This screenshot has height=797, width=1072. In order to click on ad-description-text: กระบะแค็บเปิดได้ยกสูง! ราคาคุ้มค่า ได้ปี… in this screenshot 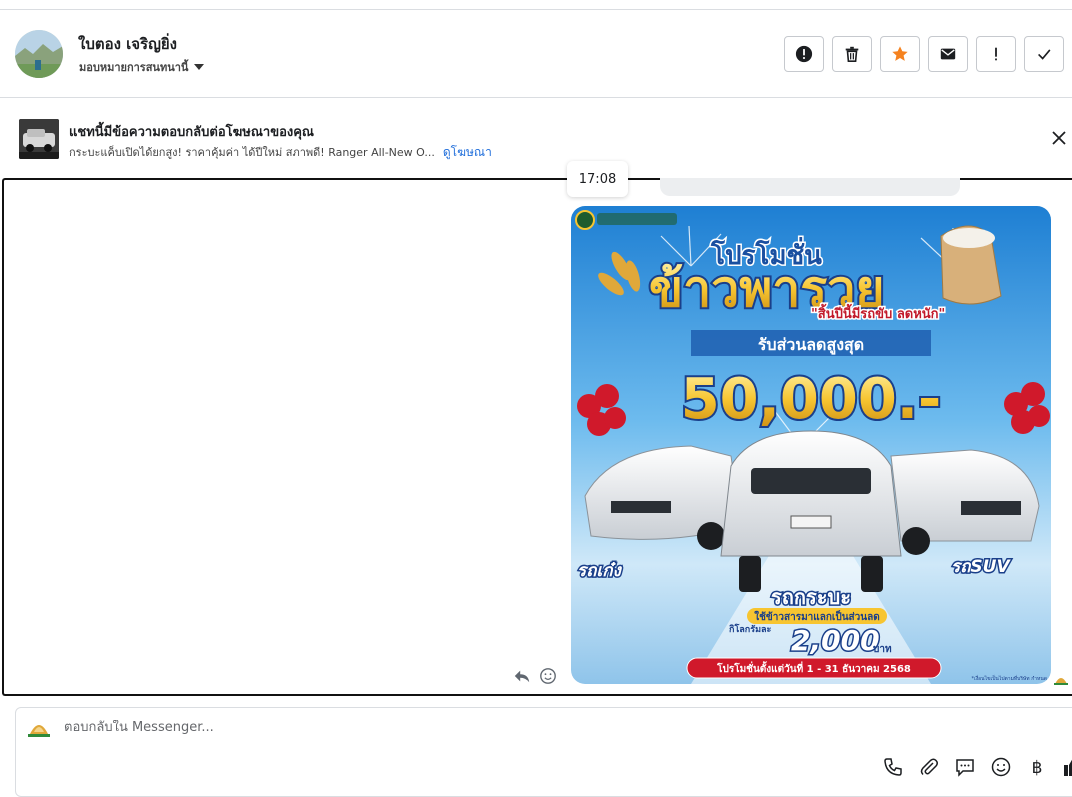, I will do `click(252, 152)`.